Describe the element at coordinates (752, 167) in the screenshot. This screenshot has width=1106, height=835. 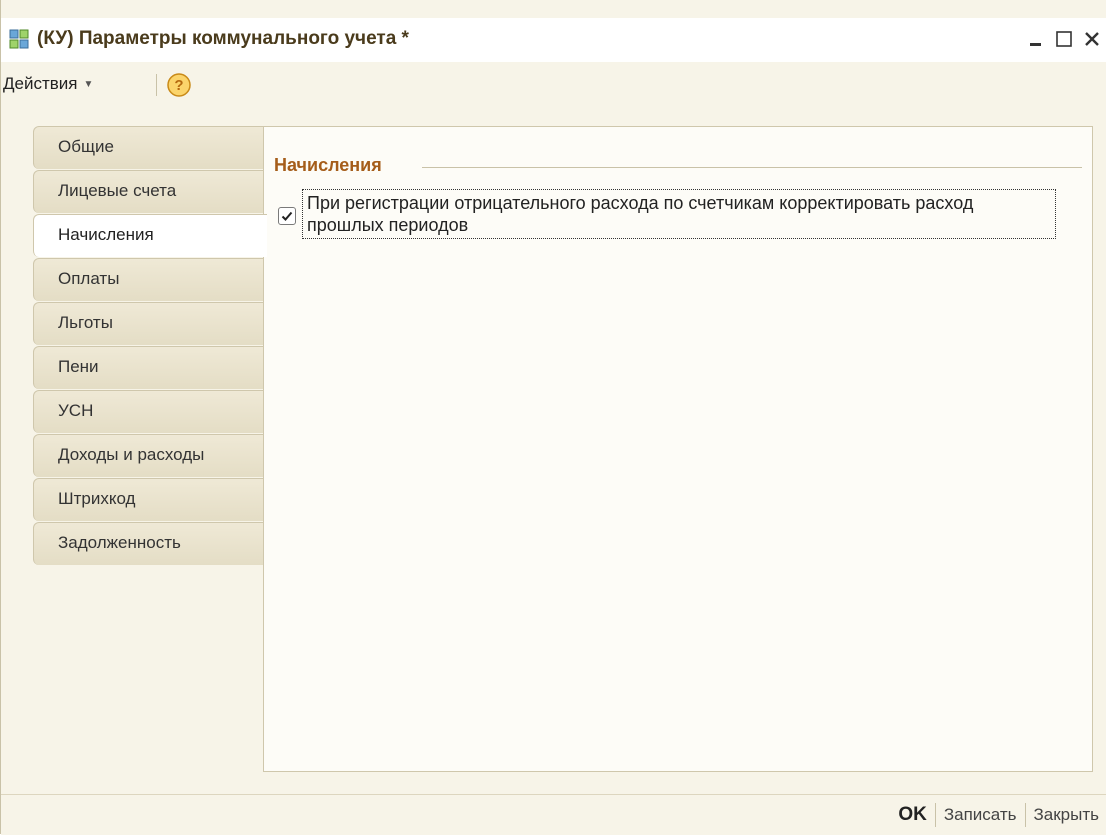
I see `group-divider` at that location.